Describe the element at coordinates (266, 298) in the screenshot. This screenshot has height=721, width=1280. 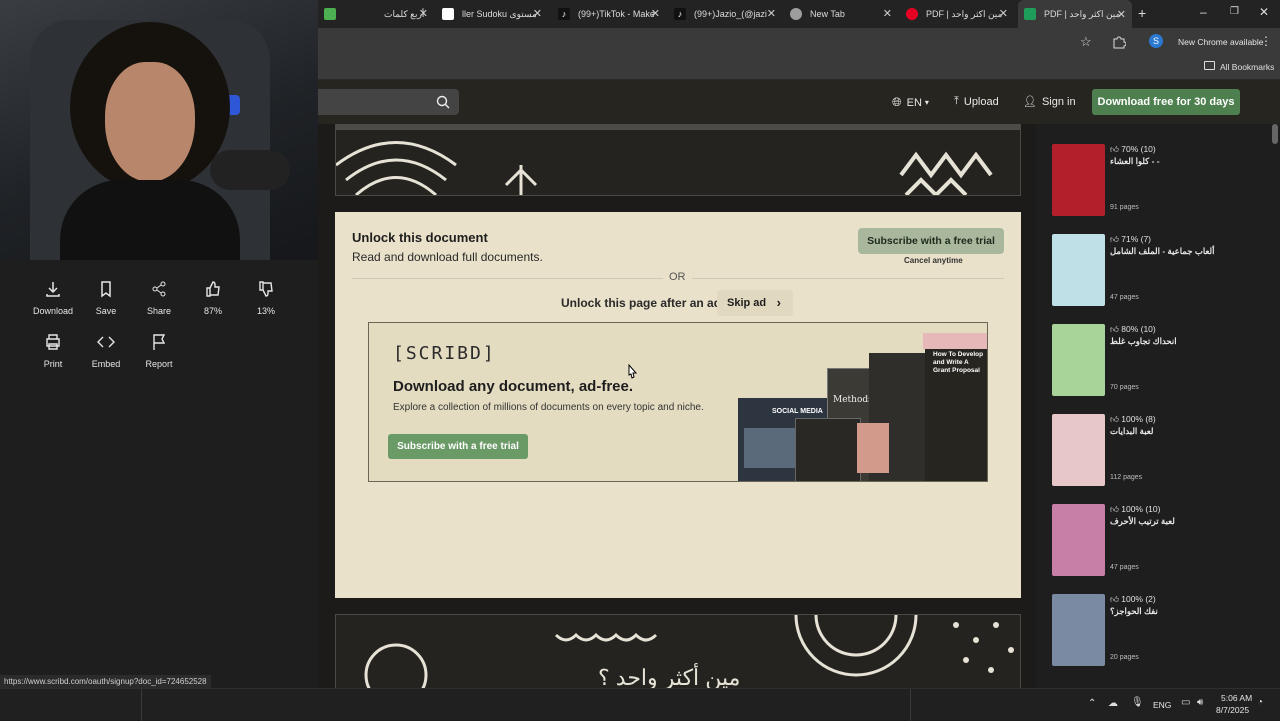
I see `downvote-action: 13%` at that location.